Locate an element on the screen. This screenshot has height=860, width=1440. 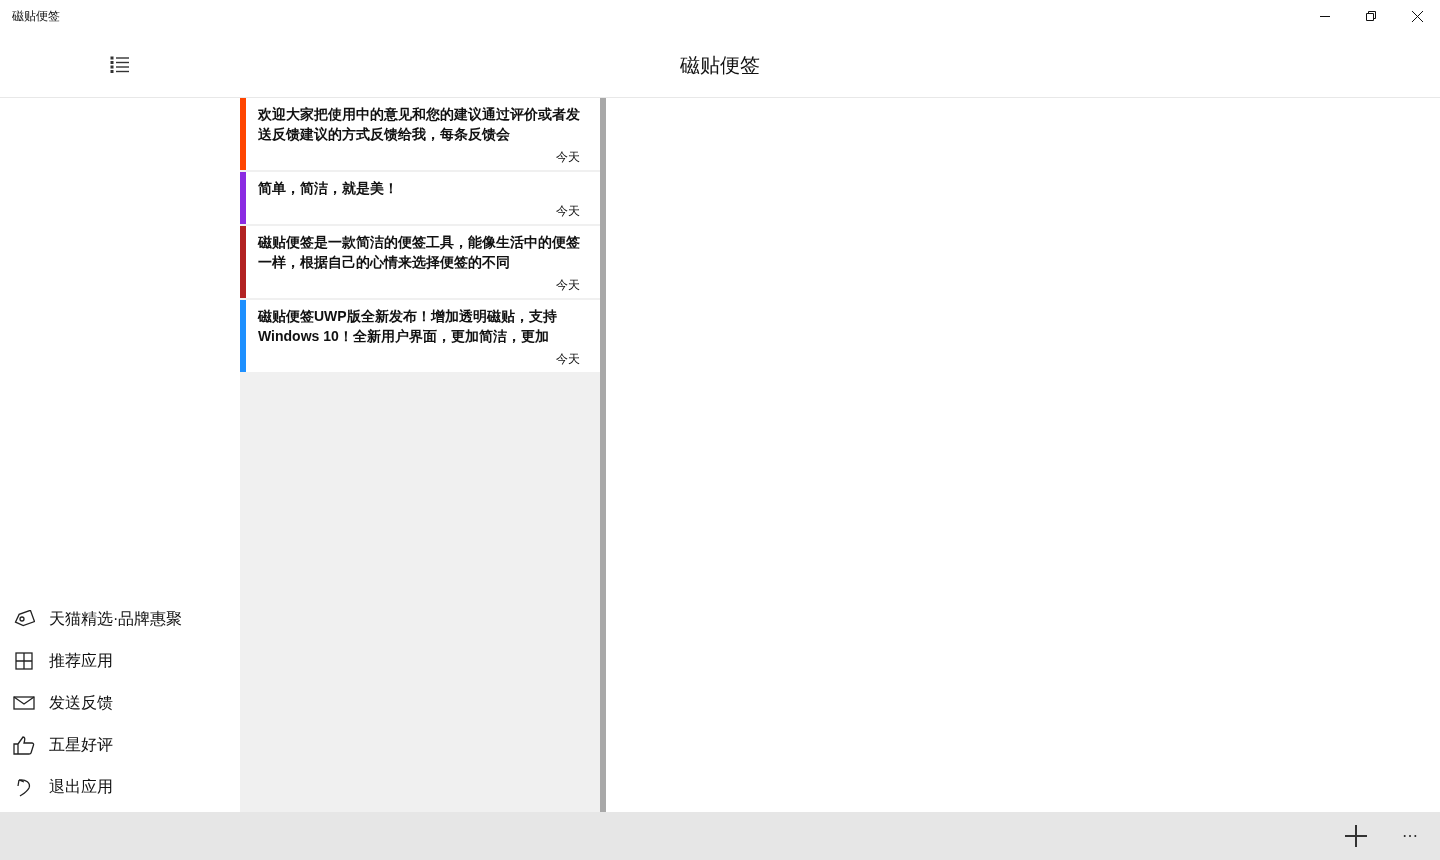
grid-icon is located at coordinates (24, 661).